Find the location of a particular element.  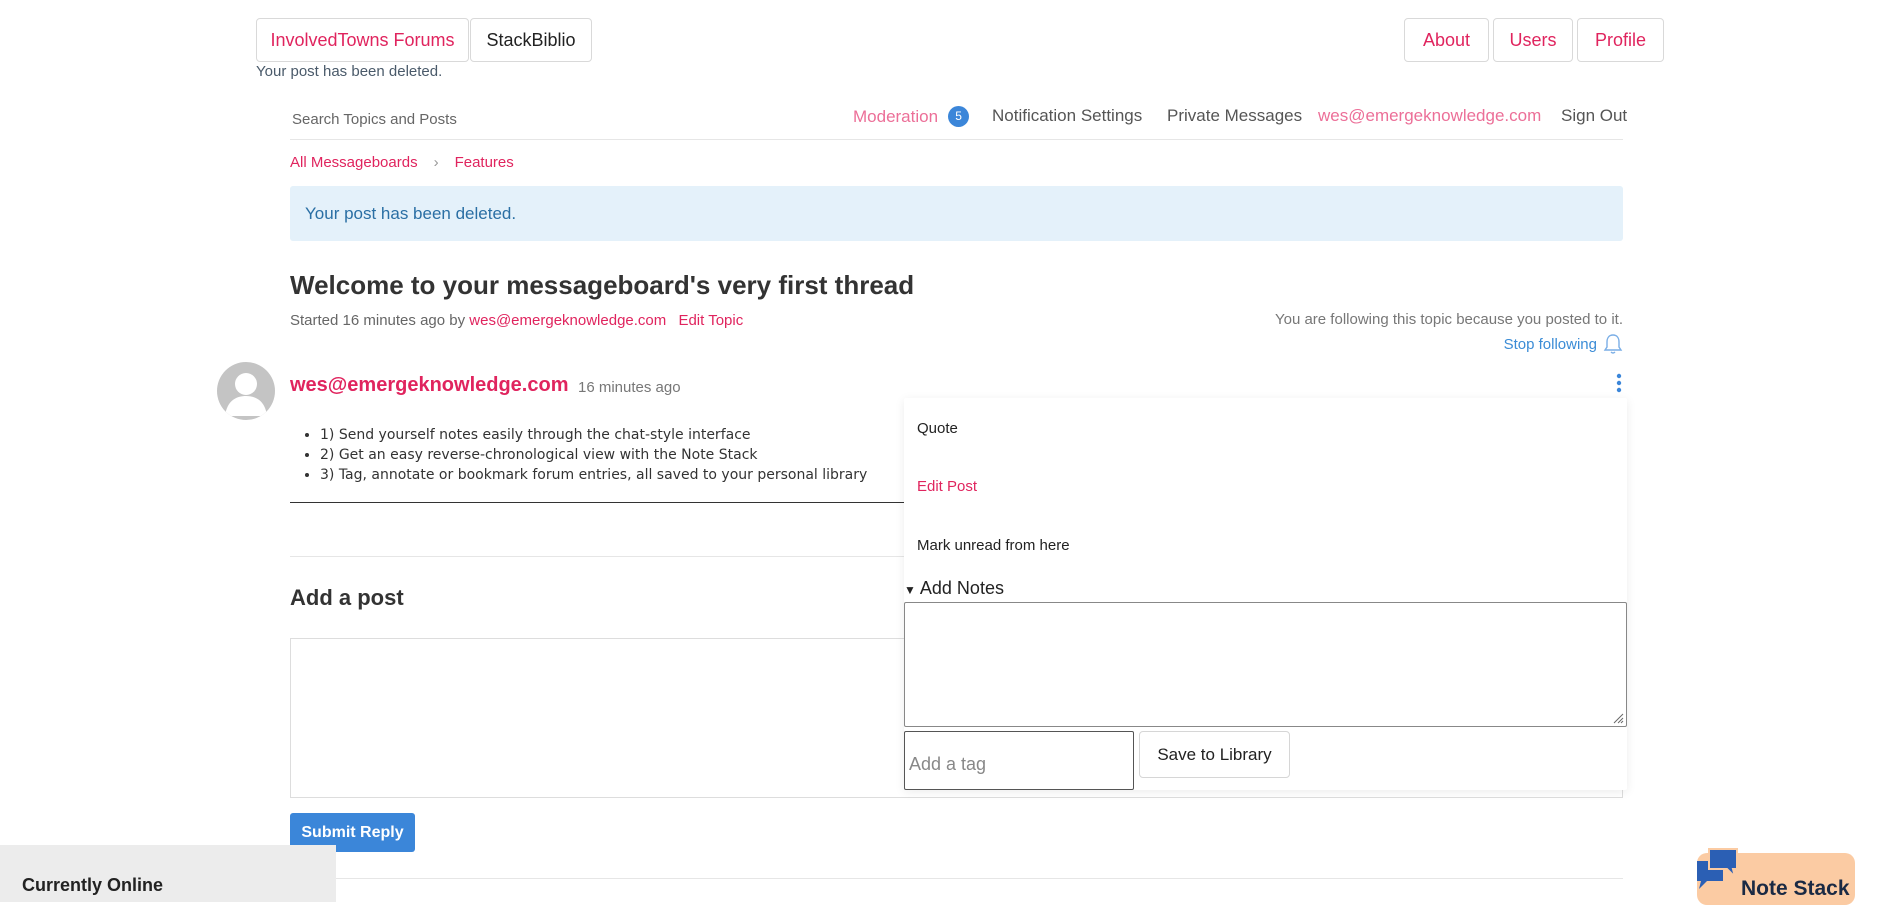

add-notes-label: Add Notes is located at coordinates (961, 588).